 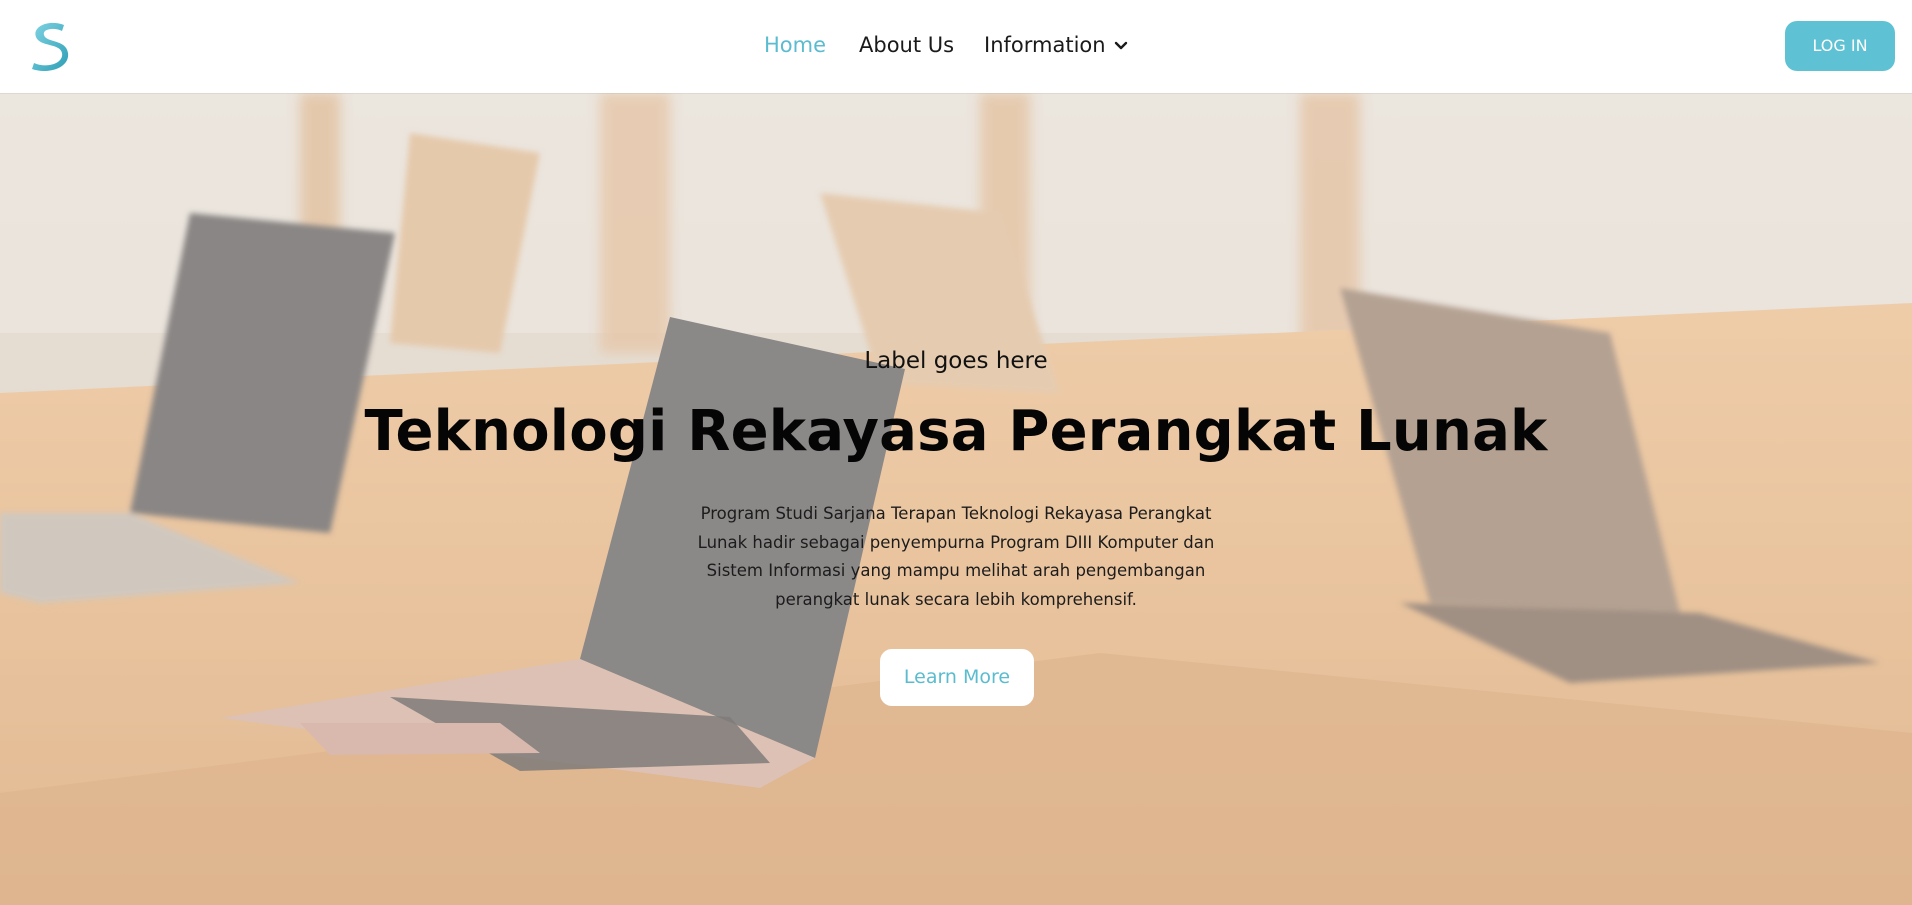 I want to click on navbar: Home About Us Information LOG IN, so click(x=956, y=46).